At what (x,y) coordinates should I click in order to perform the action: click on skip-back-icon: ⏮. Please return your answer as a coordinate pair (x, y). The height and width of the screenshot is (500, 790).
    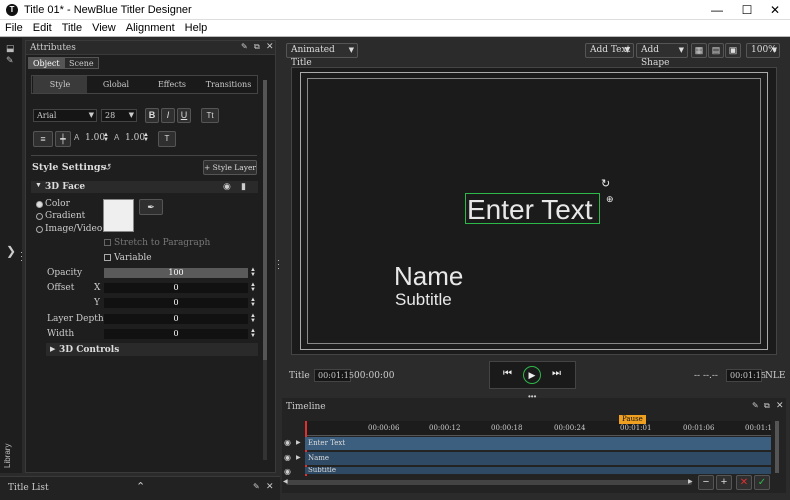
    Looking at the image, I should click on (507, 373).